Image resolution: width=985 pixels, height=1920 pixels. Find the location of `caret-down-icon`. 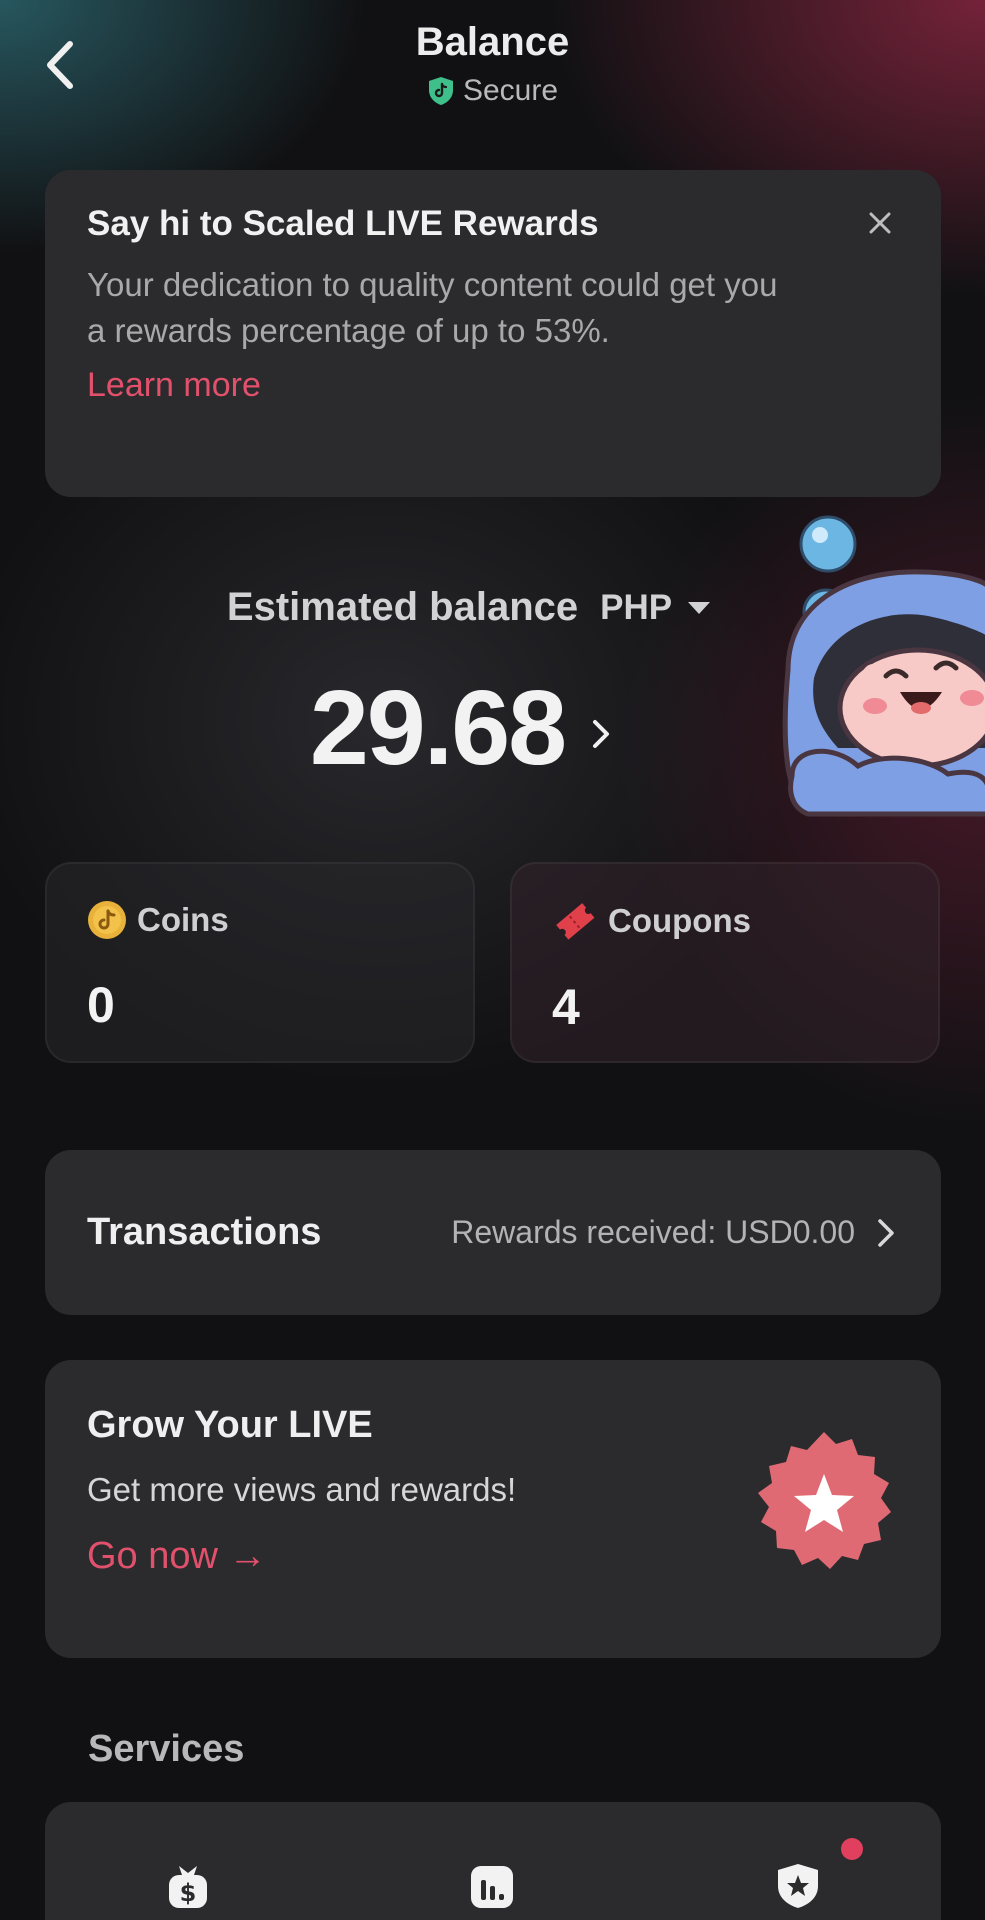

caret-down-icon is located at coordinates (699, 607).